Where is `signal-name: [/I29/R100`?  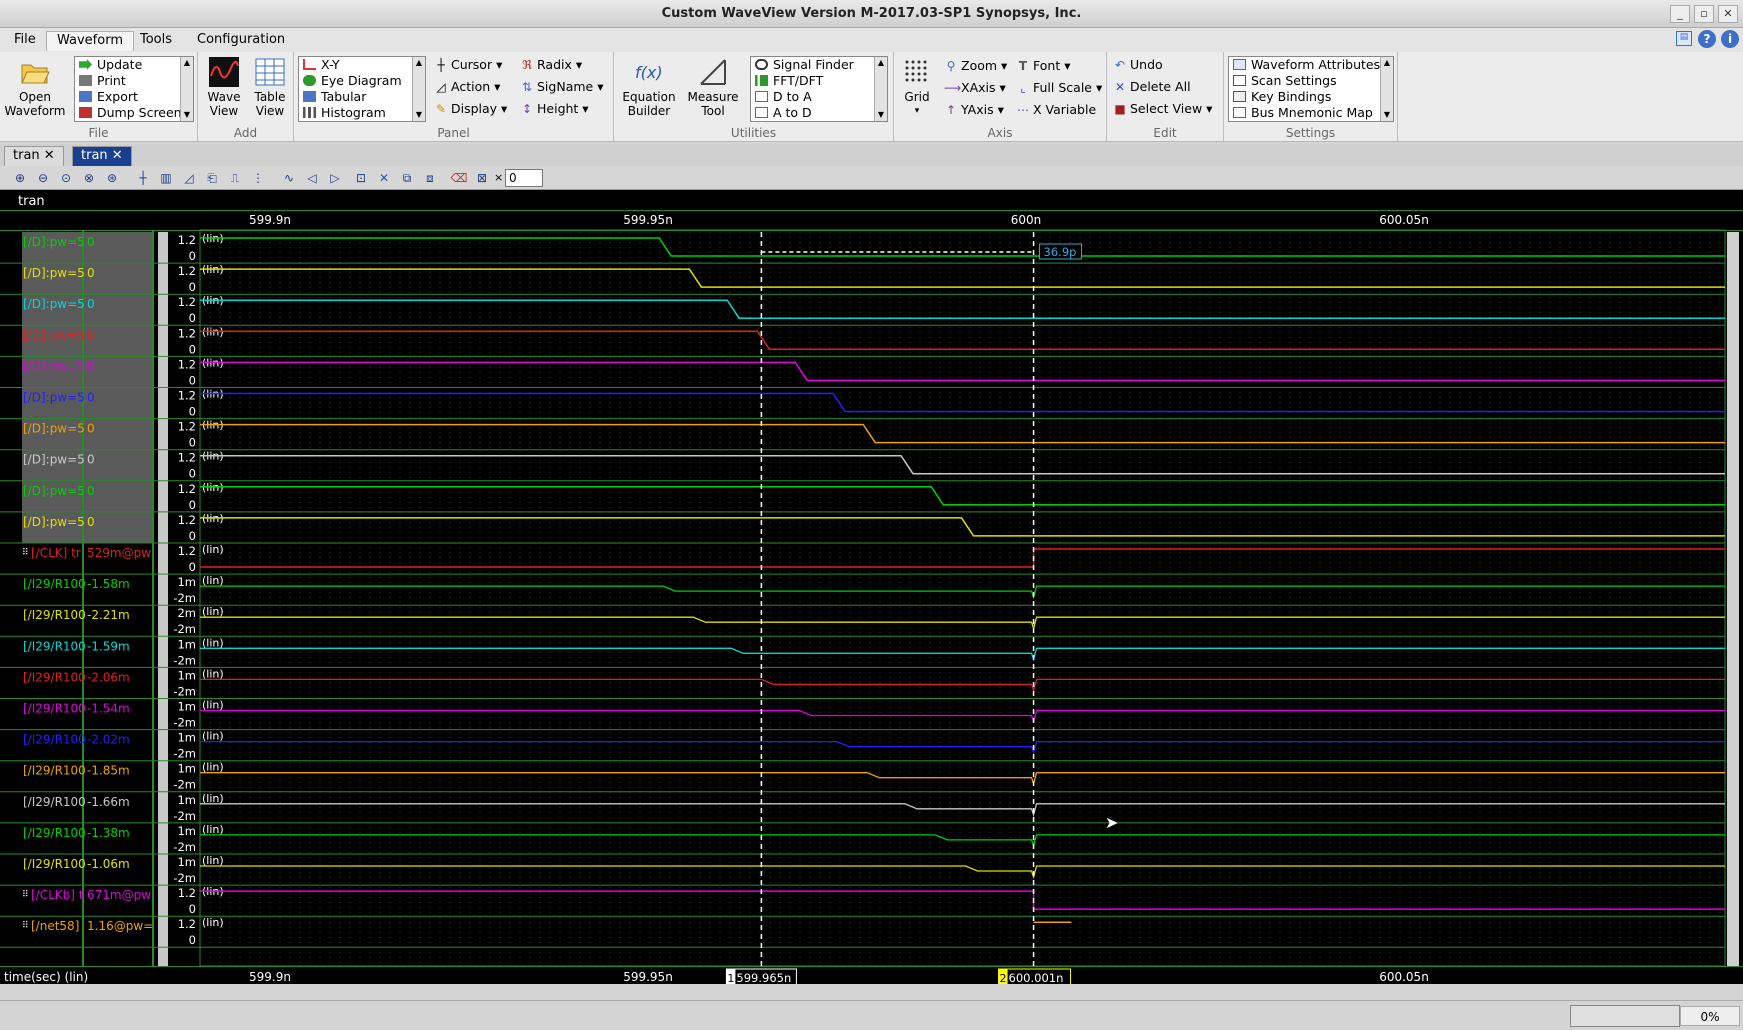 signal-name: [/I29/R100 is located at coordinates (54, 771).